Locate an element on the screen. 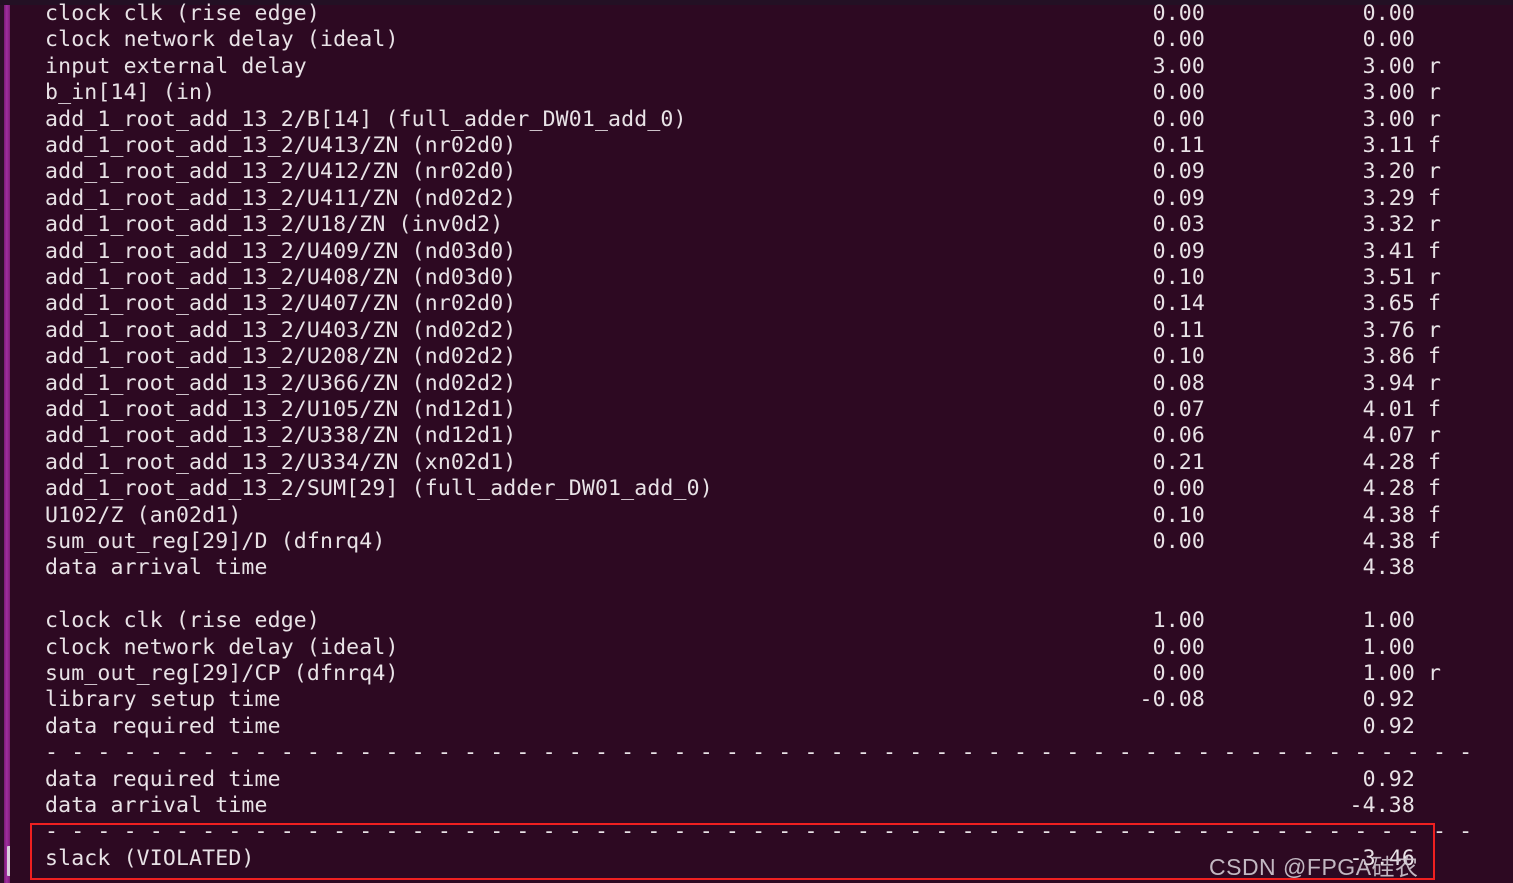 This screenshot has height=883, width=1513. report-line-label: add_1_root_add_13_2/U338/ZN (nd12d1) is located at coordinates (281, 436).